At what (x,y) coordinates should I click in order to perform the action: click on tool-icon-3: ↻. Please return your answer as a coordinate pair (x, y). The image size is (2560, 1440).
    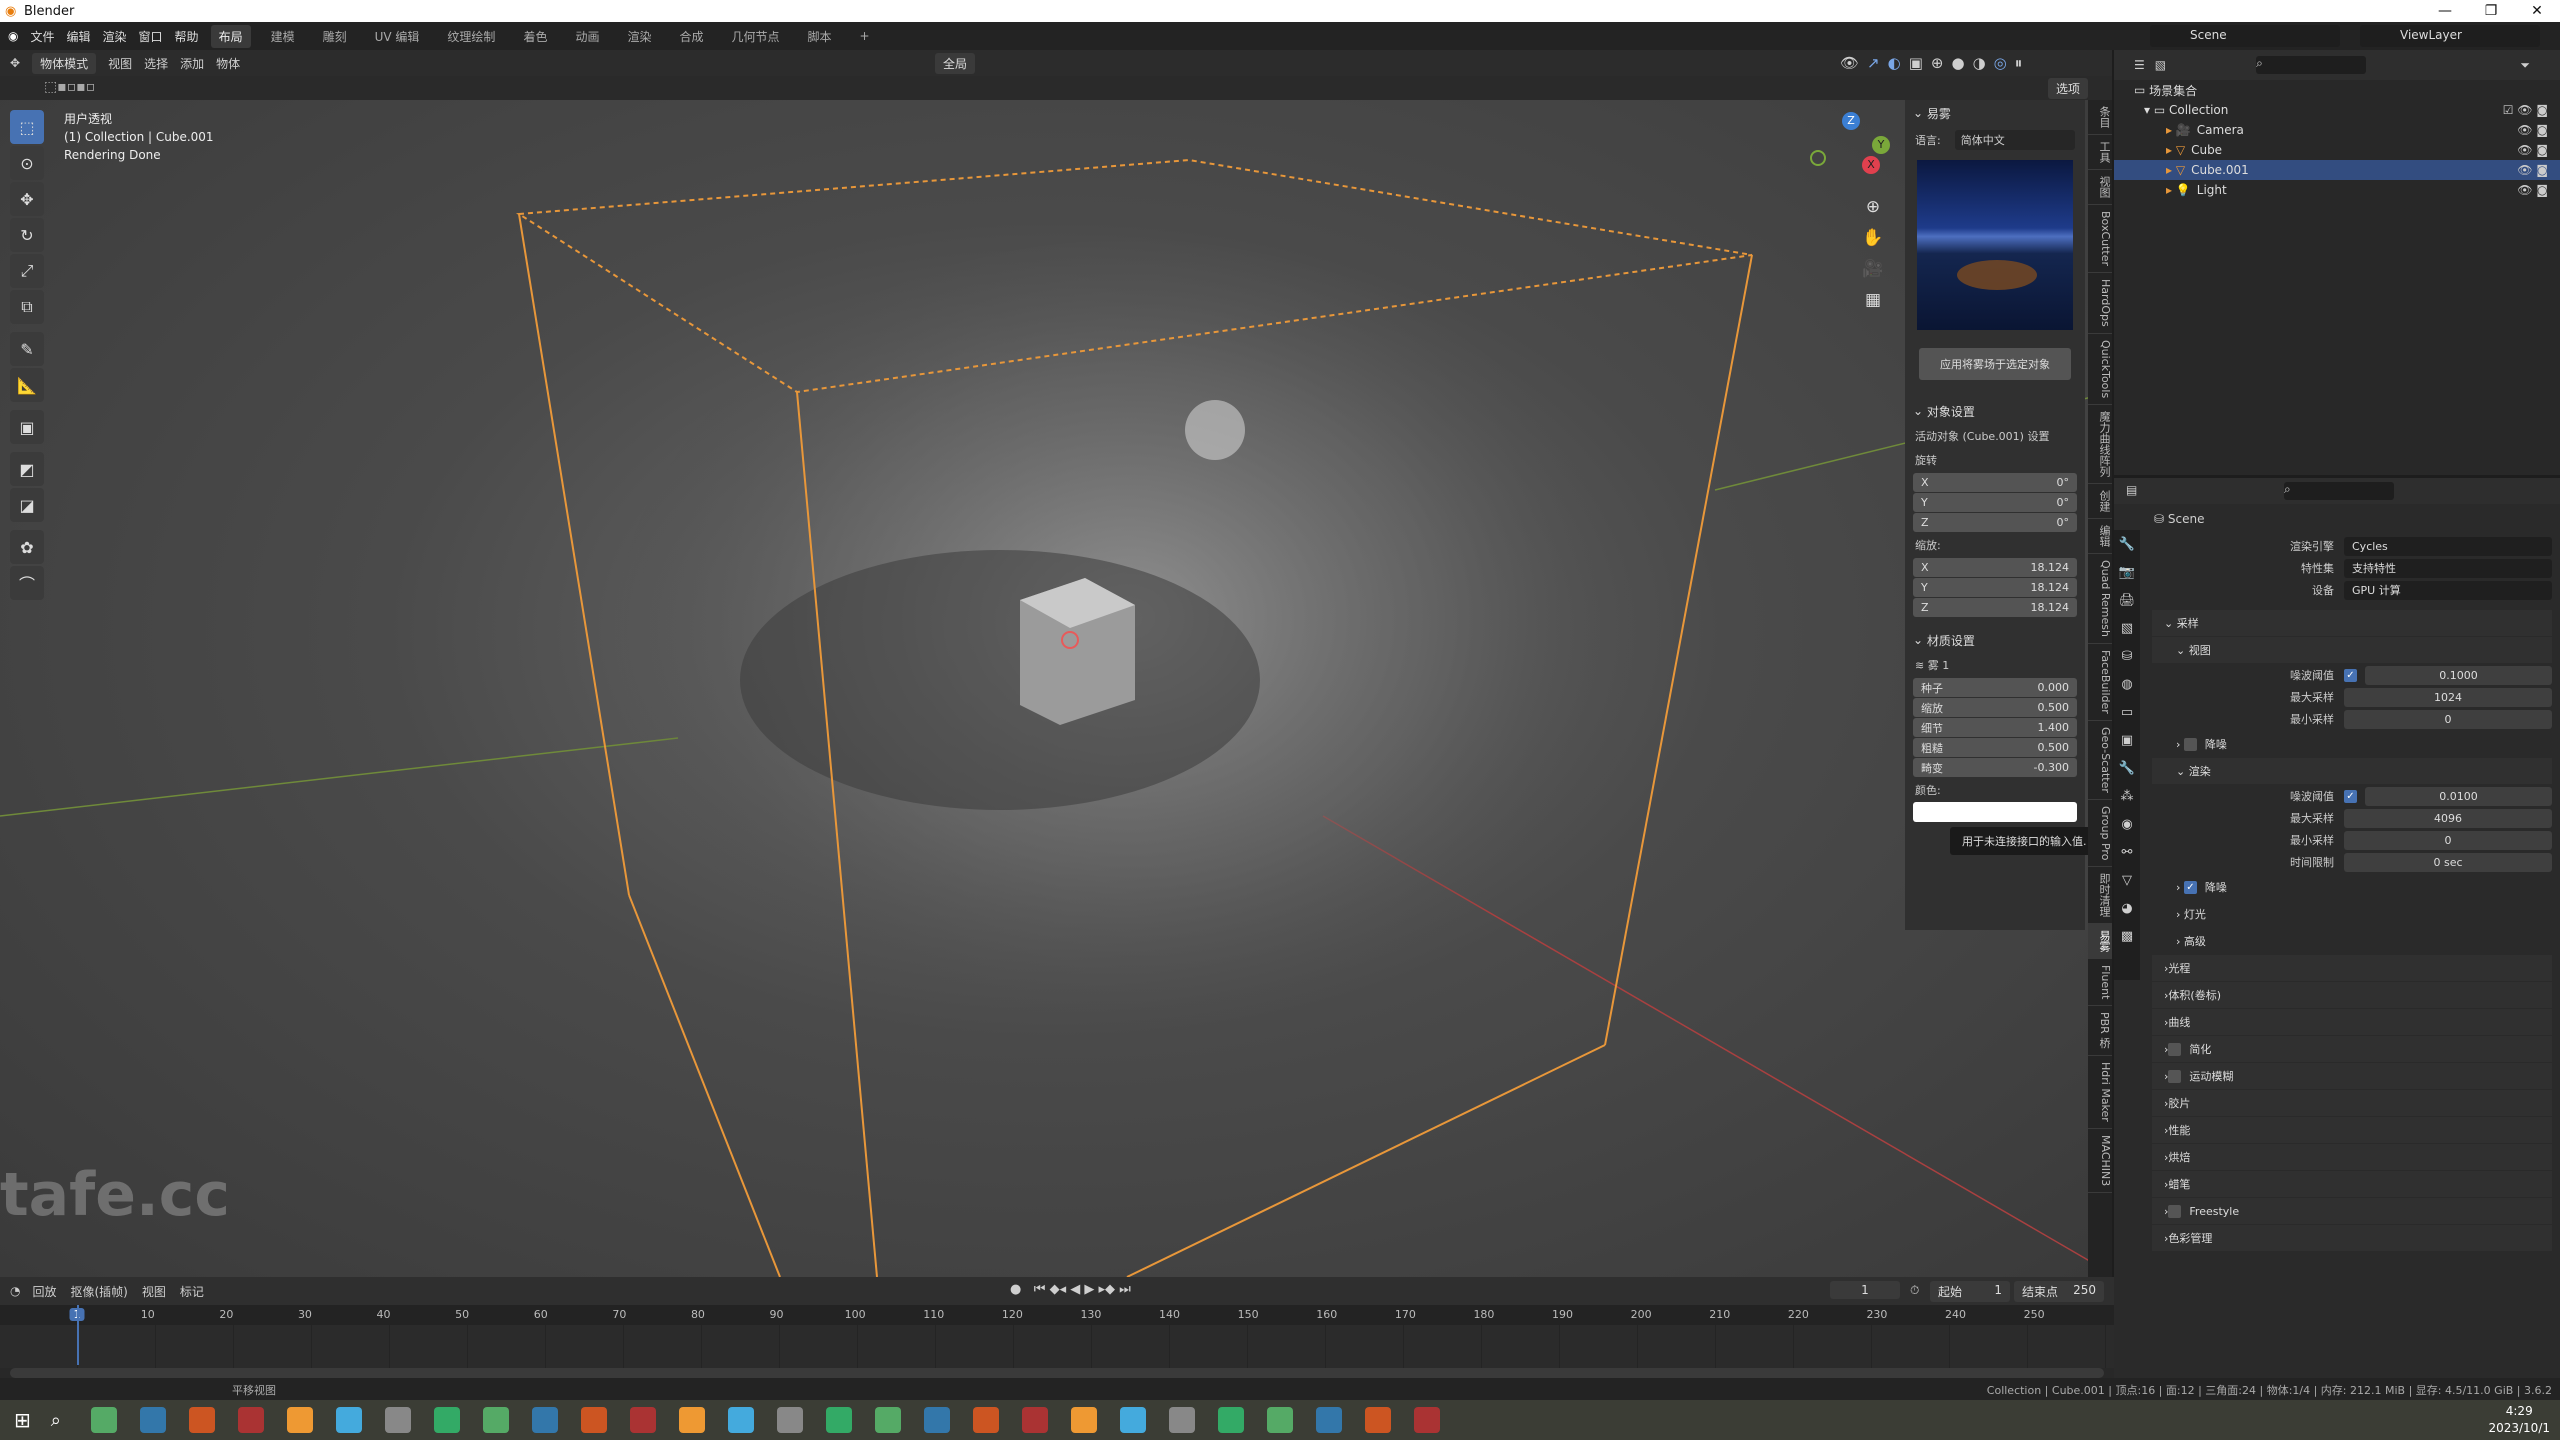
    Looking at the image, I should click on (27, 235).